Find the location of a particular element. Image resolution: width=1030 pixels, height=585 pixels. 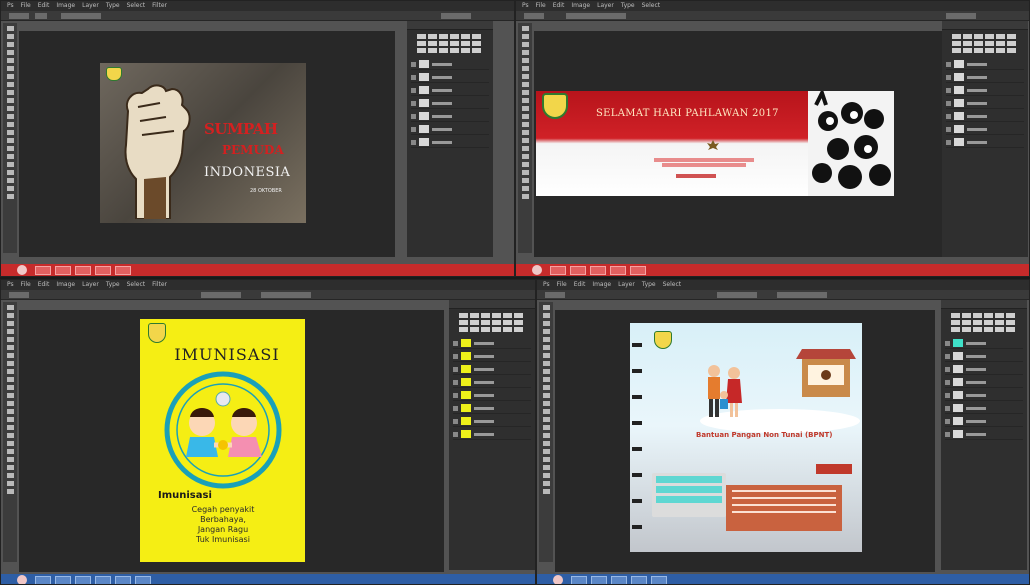

options-bar is located at coordinates (268, 295).